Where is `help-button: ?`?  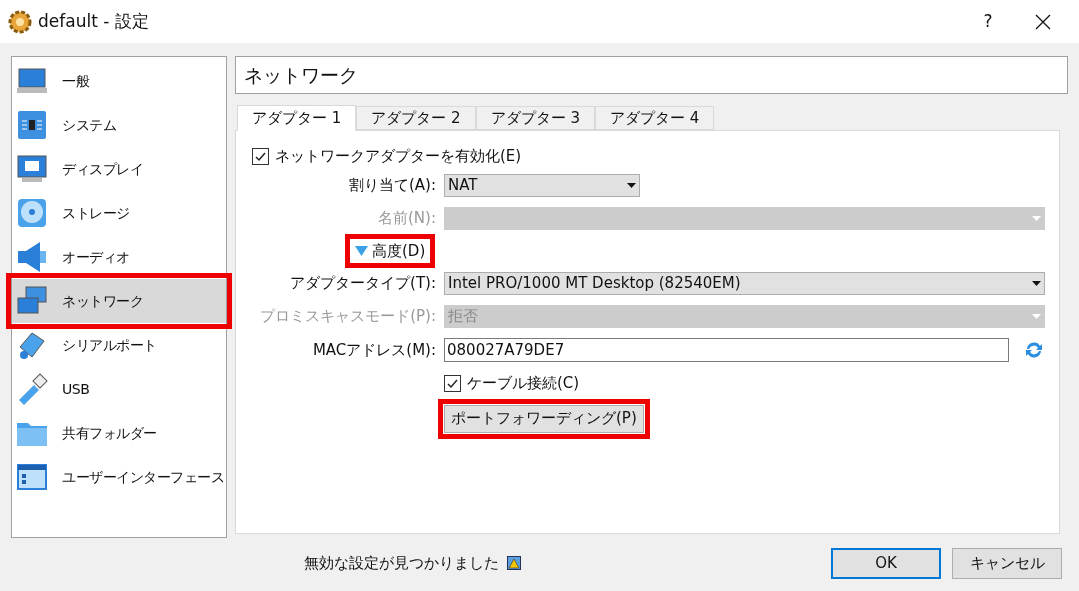 help-button: ? is located at coordinates (988, 21).